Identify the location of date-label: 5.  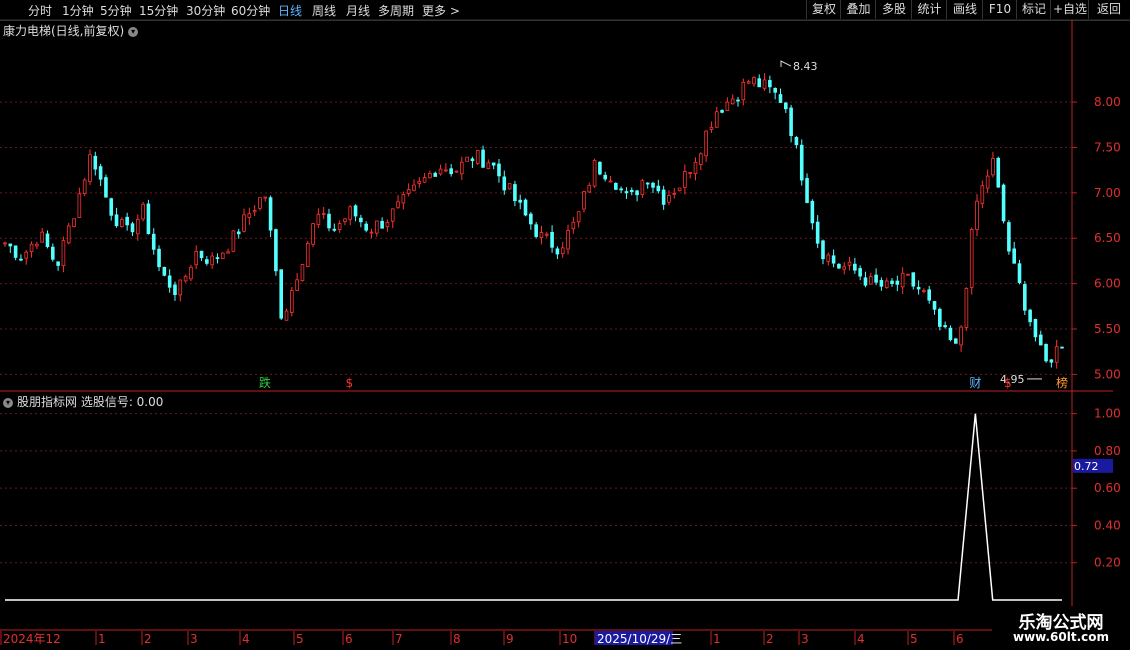
(914, 639).